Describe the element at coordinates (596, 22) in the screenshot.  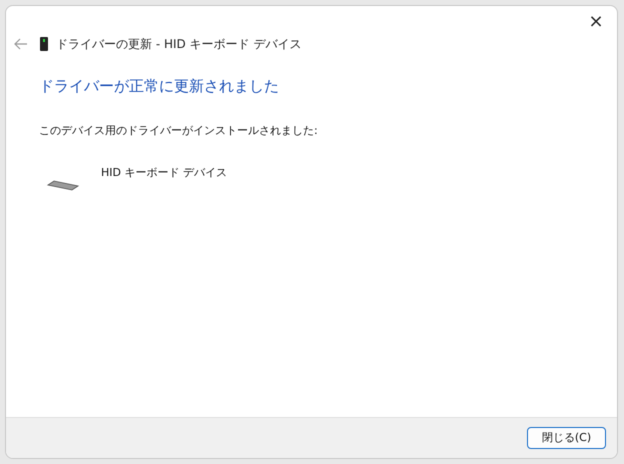
I see `close-button: ×` at that location.